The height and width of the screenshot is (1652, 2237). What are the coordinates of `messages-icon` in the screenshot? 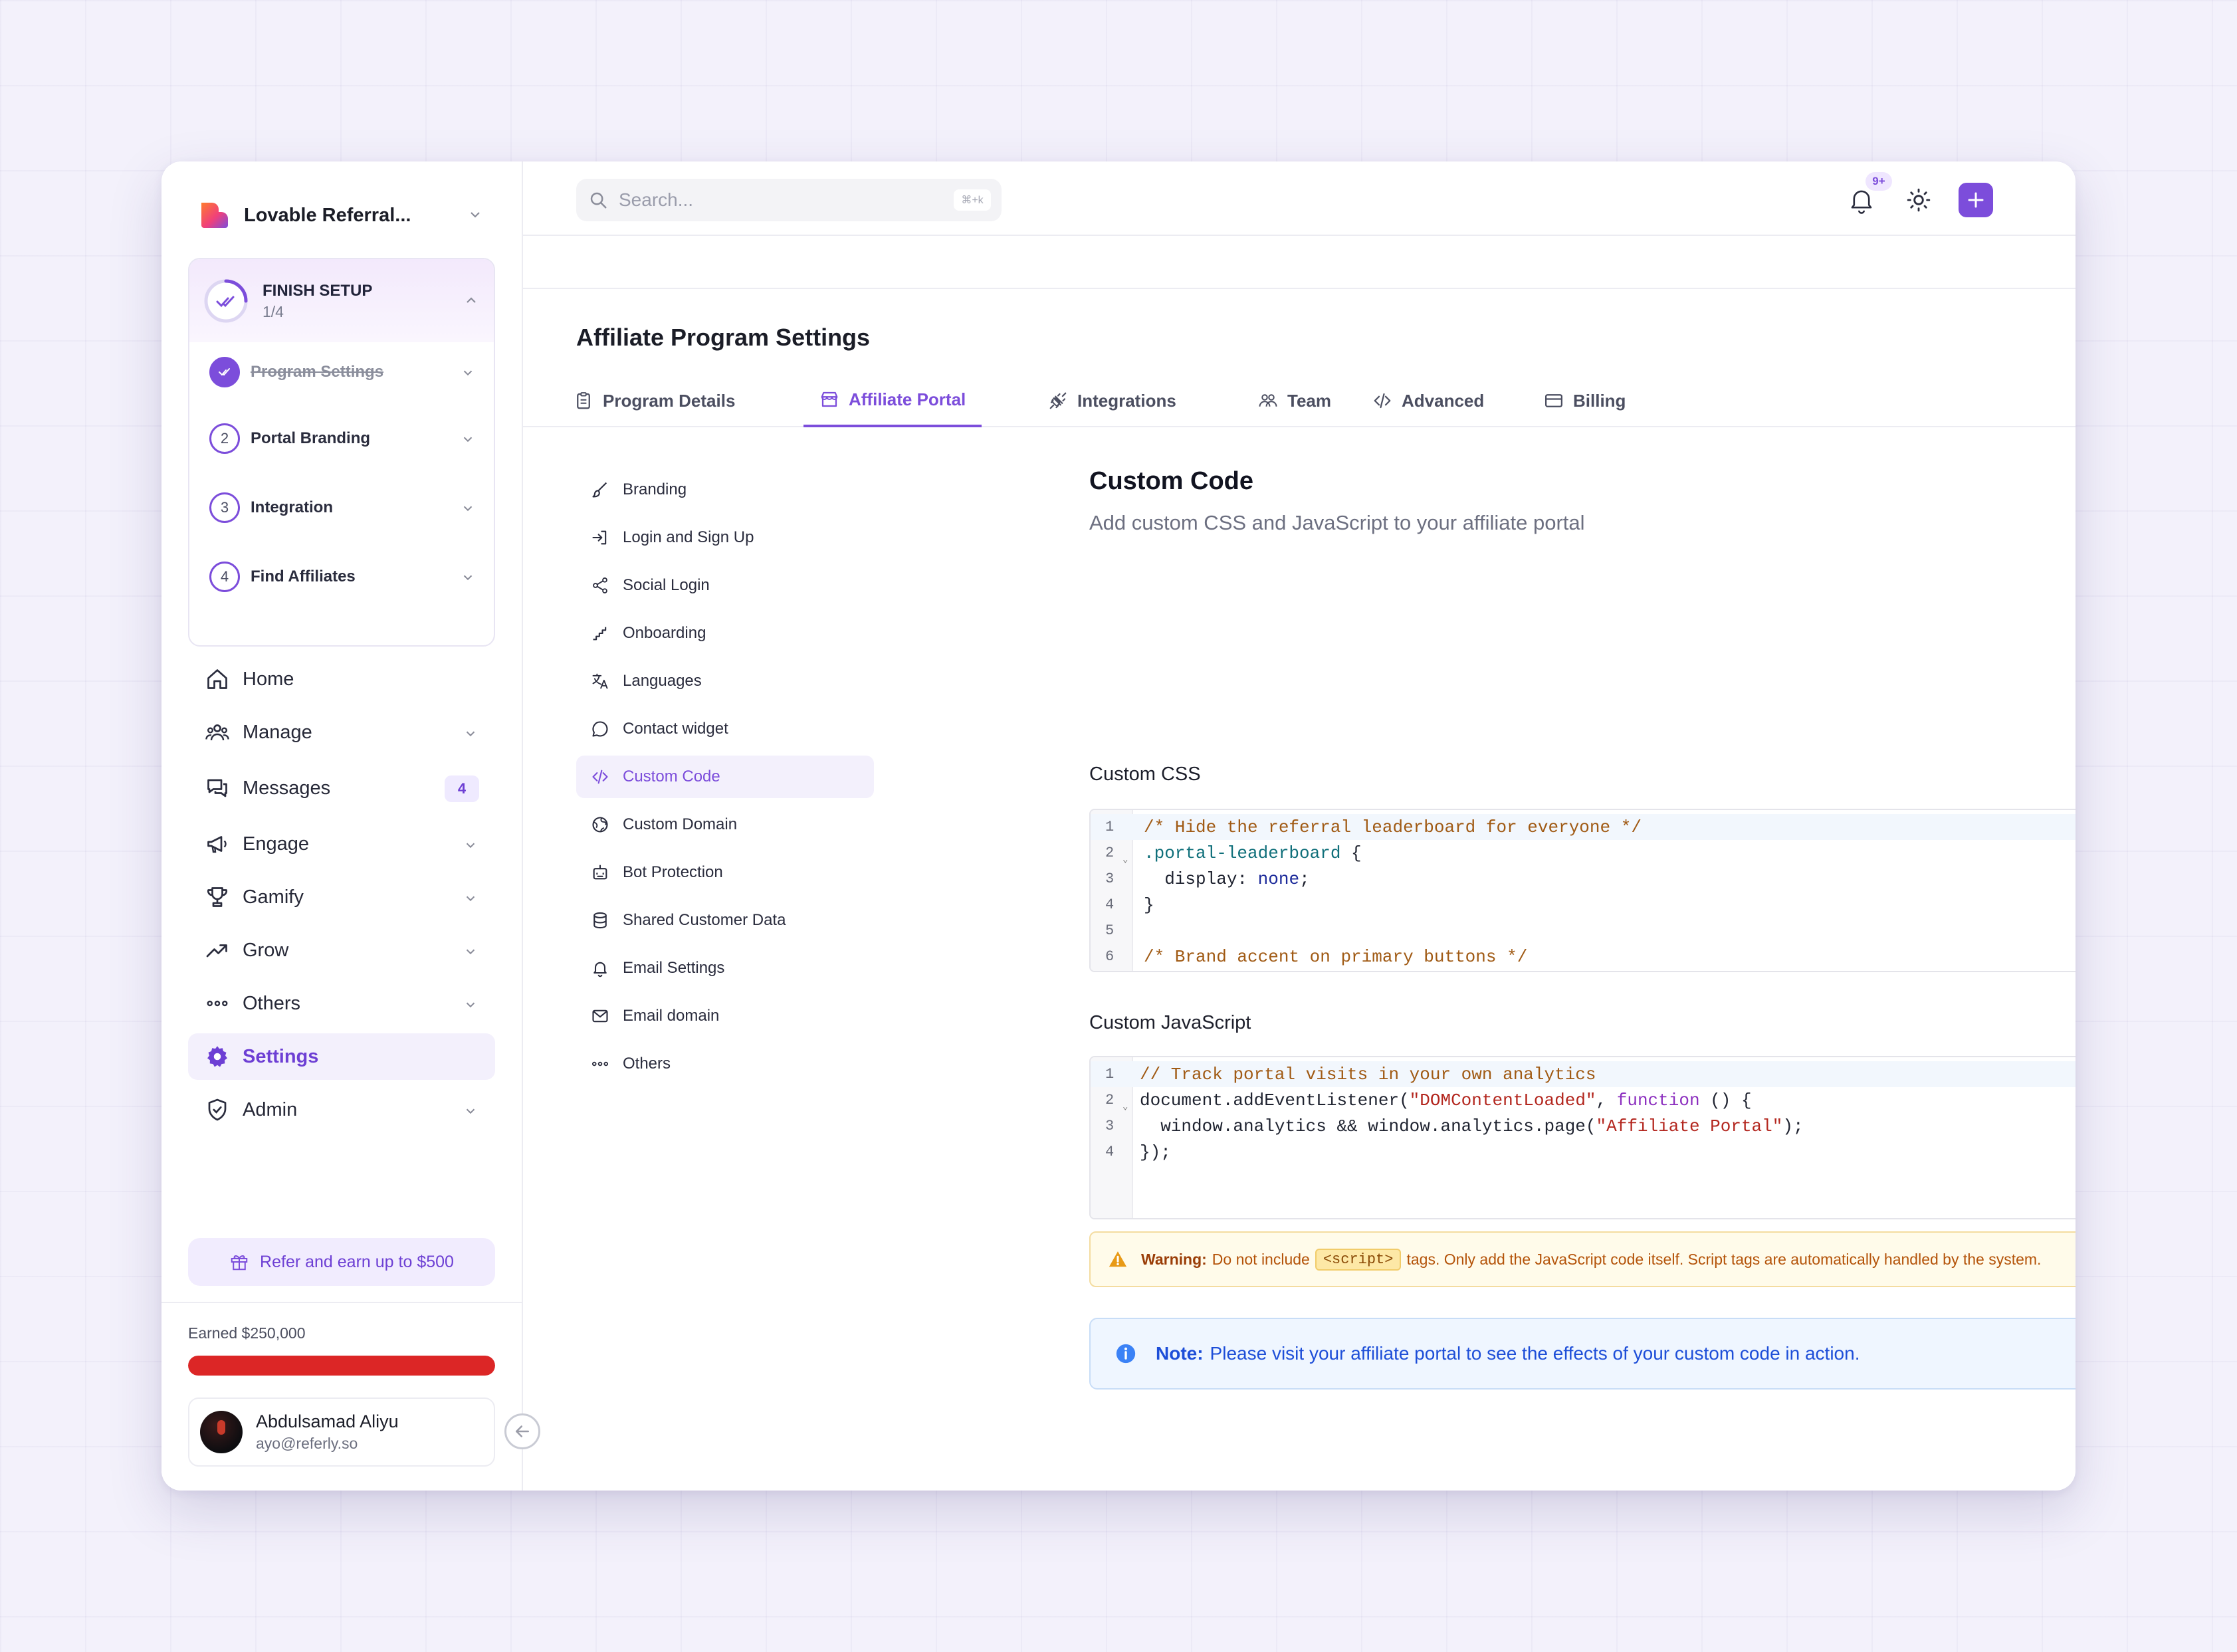 It's located at (217, 788).